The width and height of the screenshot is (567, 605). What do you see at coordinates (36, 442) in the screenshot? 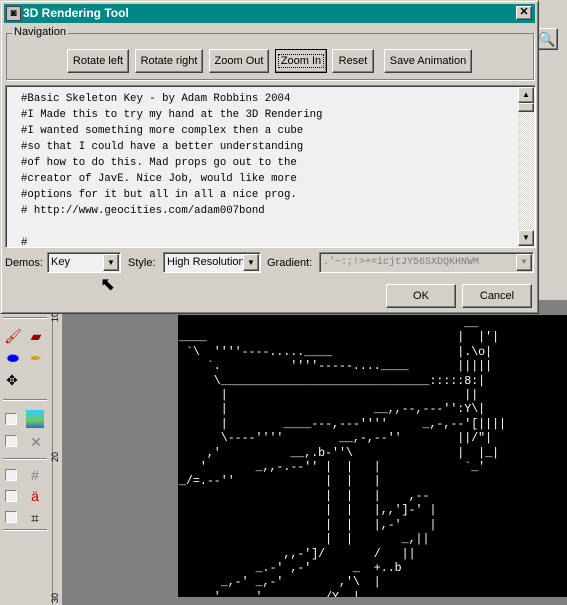
I see `wireframe-icon: ✕` at bounding box center [36, 442].